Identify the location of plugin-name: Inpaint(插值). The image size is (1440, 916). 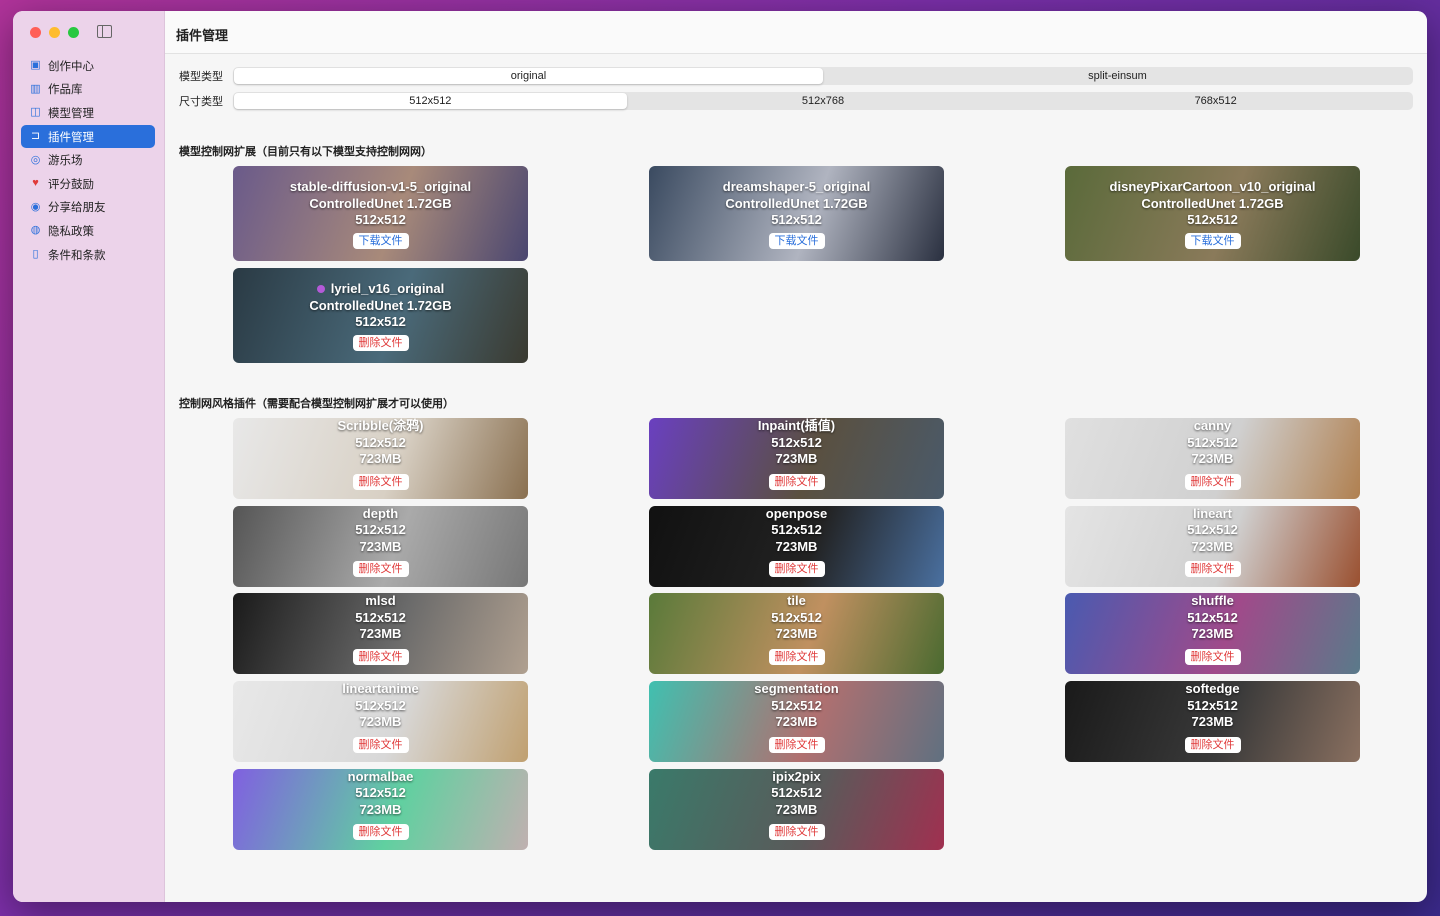
(796, 425).